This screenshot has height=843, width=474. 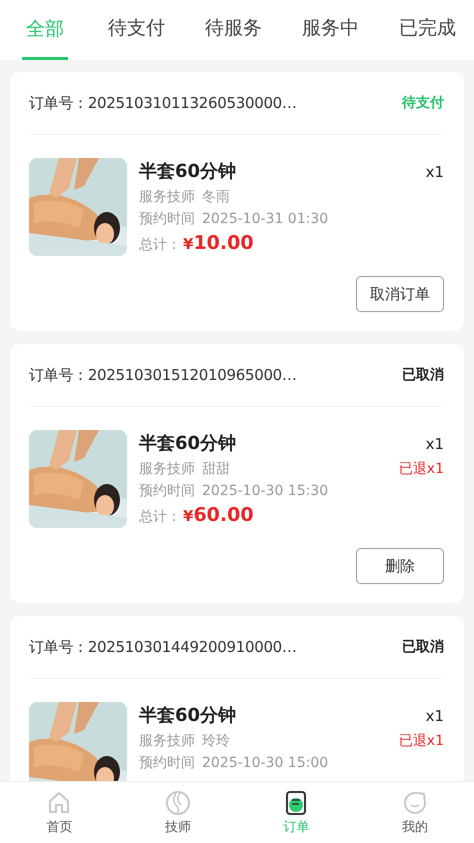 I want to click on order-total: 总计：¥60.00, so click(x=197, y=515).